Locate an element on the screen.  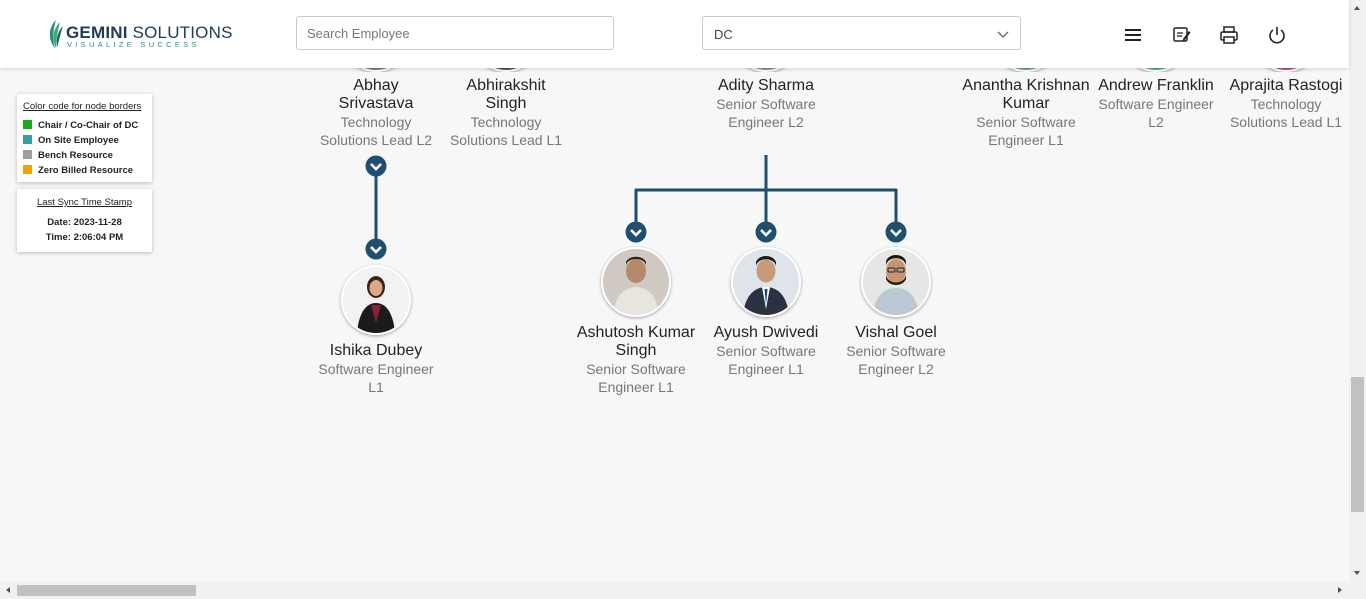
employee-name: Abhay Srivastava is located at coordinates (376, 95).